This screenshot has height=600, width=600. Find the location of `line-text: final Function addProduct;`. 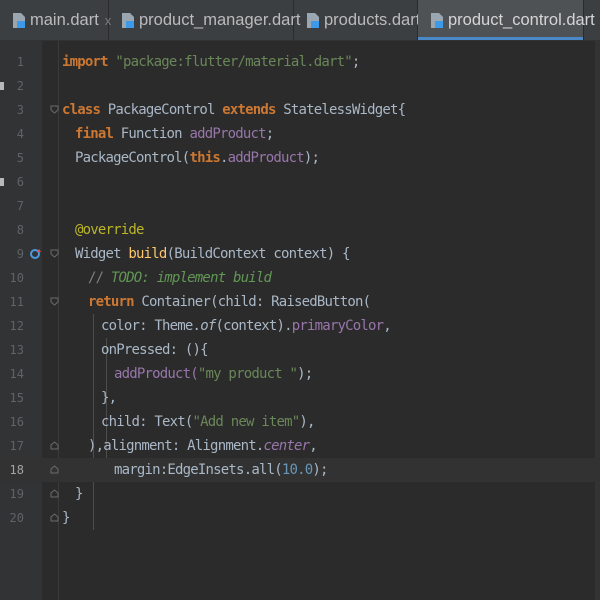

line-text: final Function addProduct; is located at coordinates (174, 134).